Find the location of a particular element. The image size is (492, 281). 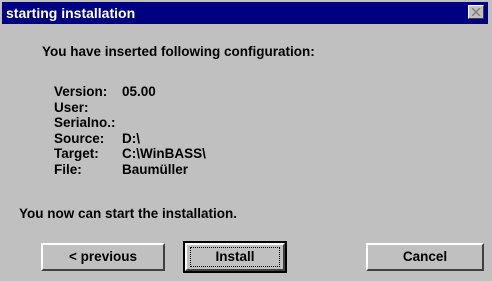

config-label: Source: is located at coordinates (79, 138).